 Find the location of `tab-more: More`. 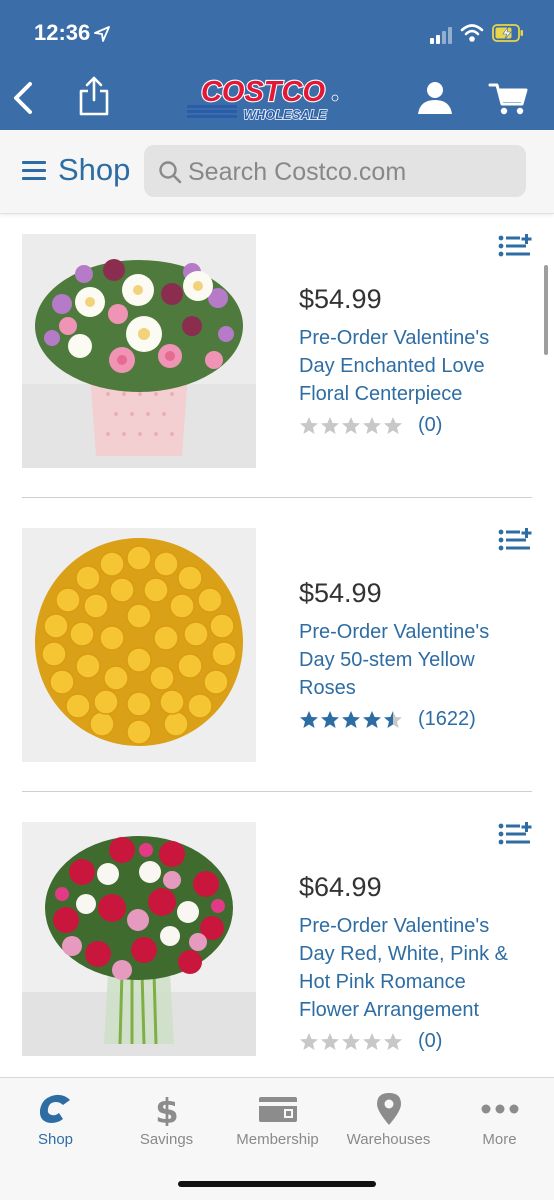

tab-more: More is located at coordinates (499, 1123).